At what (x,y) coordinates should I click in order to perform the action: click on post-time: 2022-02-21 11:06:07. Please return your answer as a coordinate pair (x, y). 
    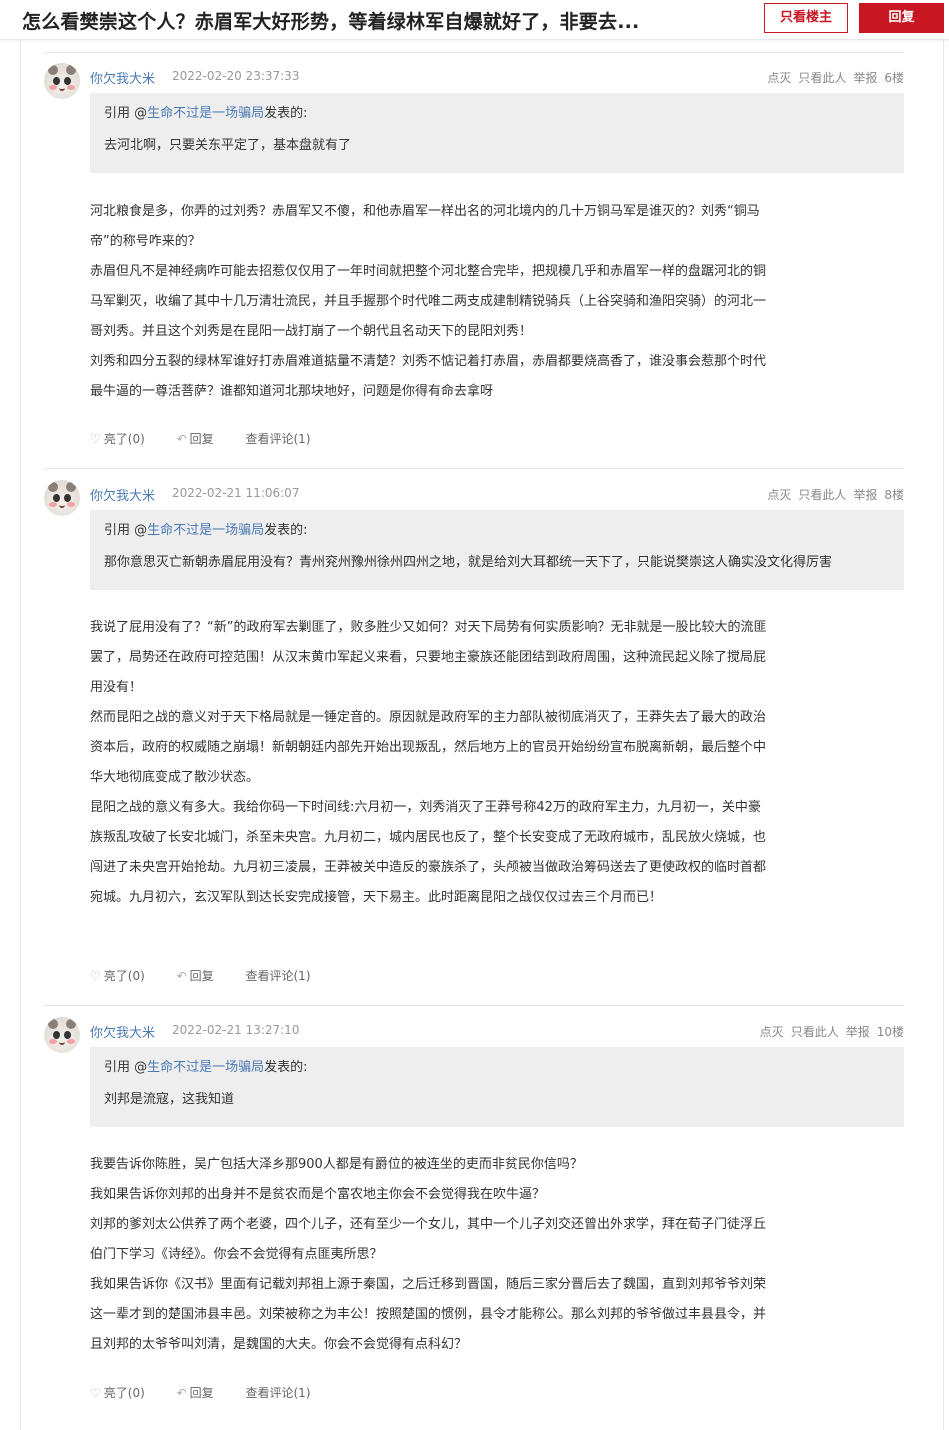
    Looking at the image, I should click on (236, 493).